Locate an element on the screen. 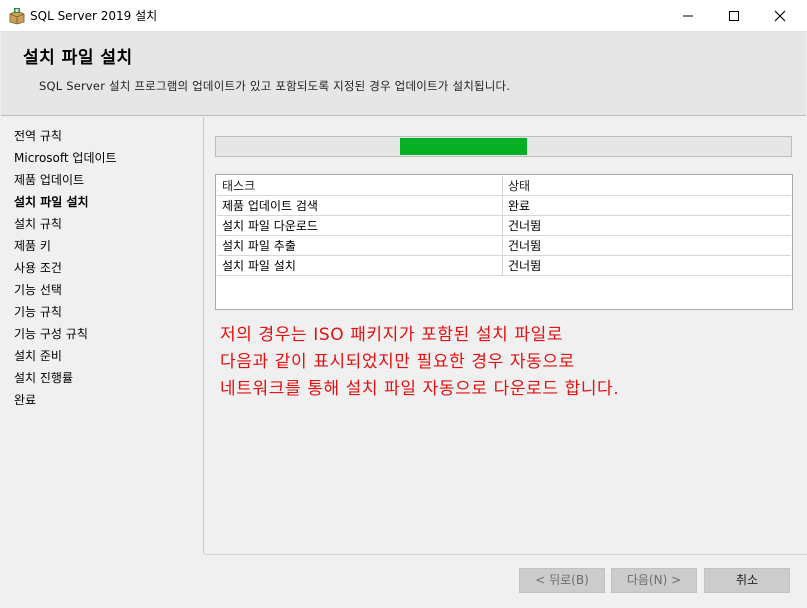 This screenshot has width=807, height=608. sidebar-item-feature-selection: 기능 선택 is located at coordinates (38, 290).